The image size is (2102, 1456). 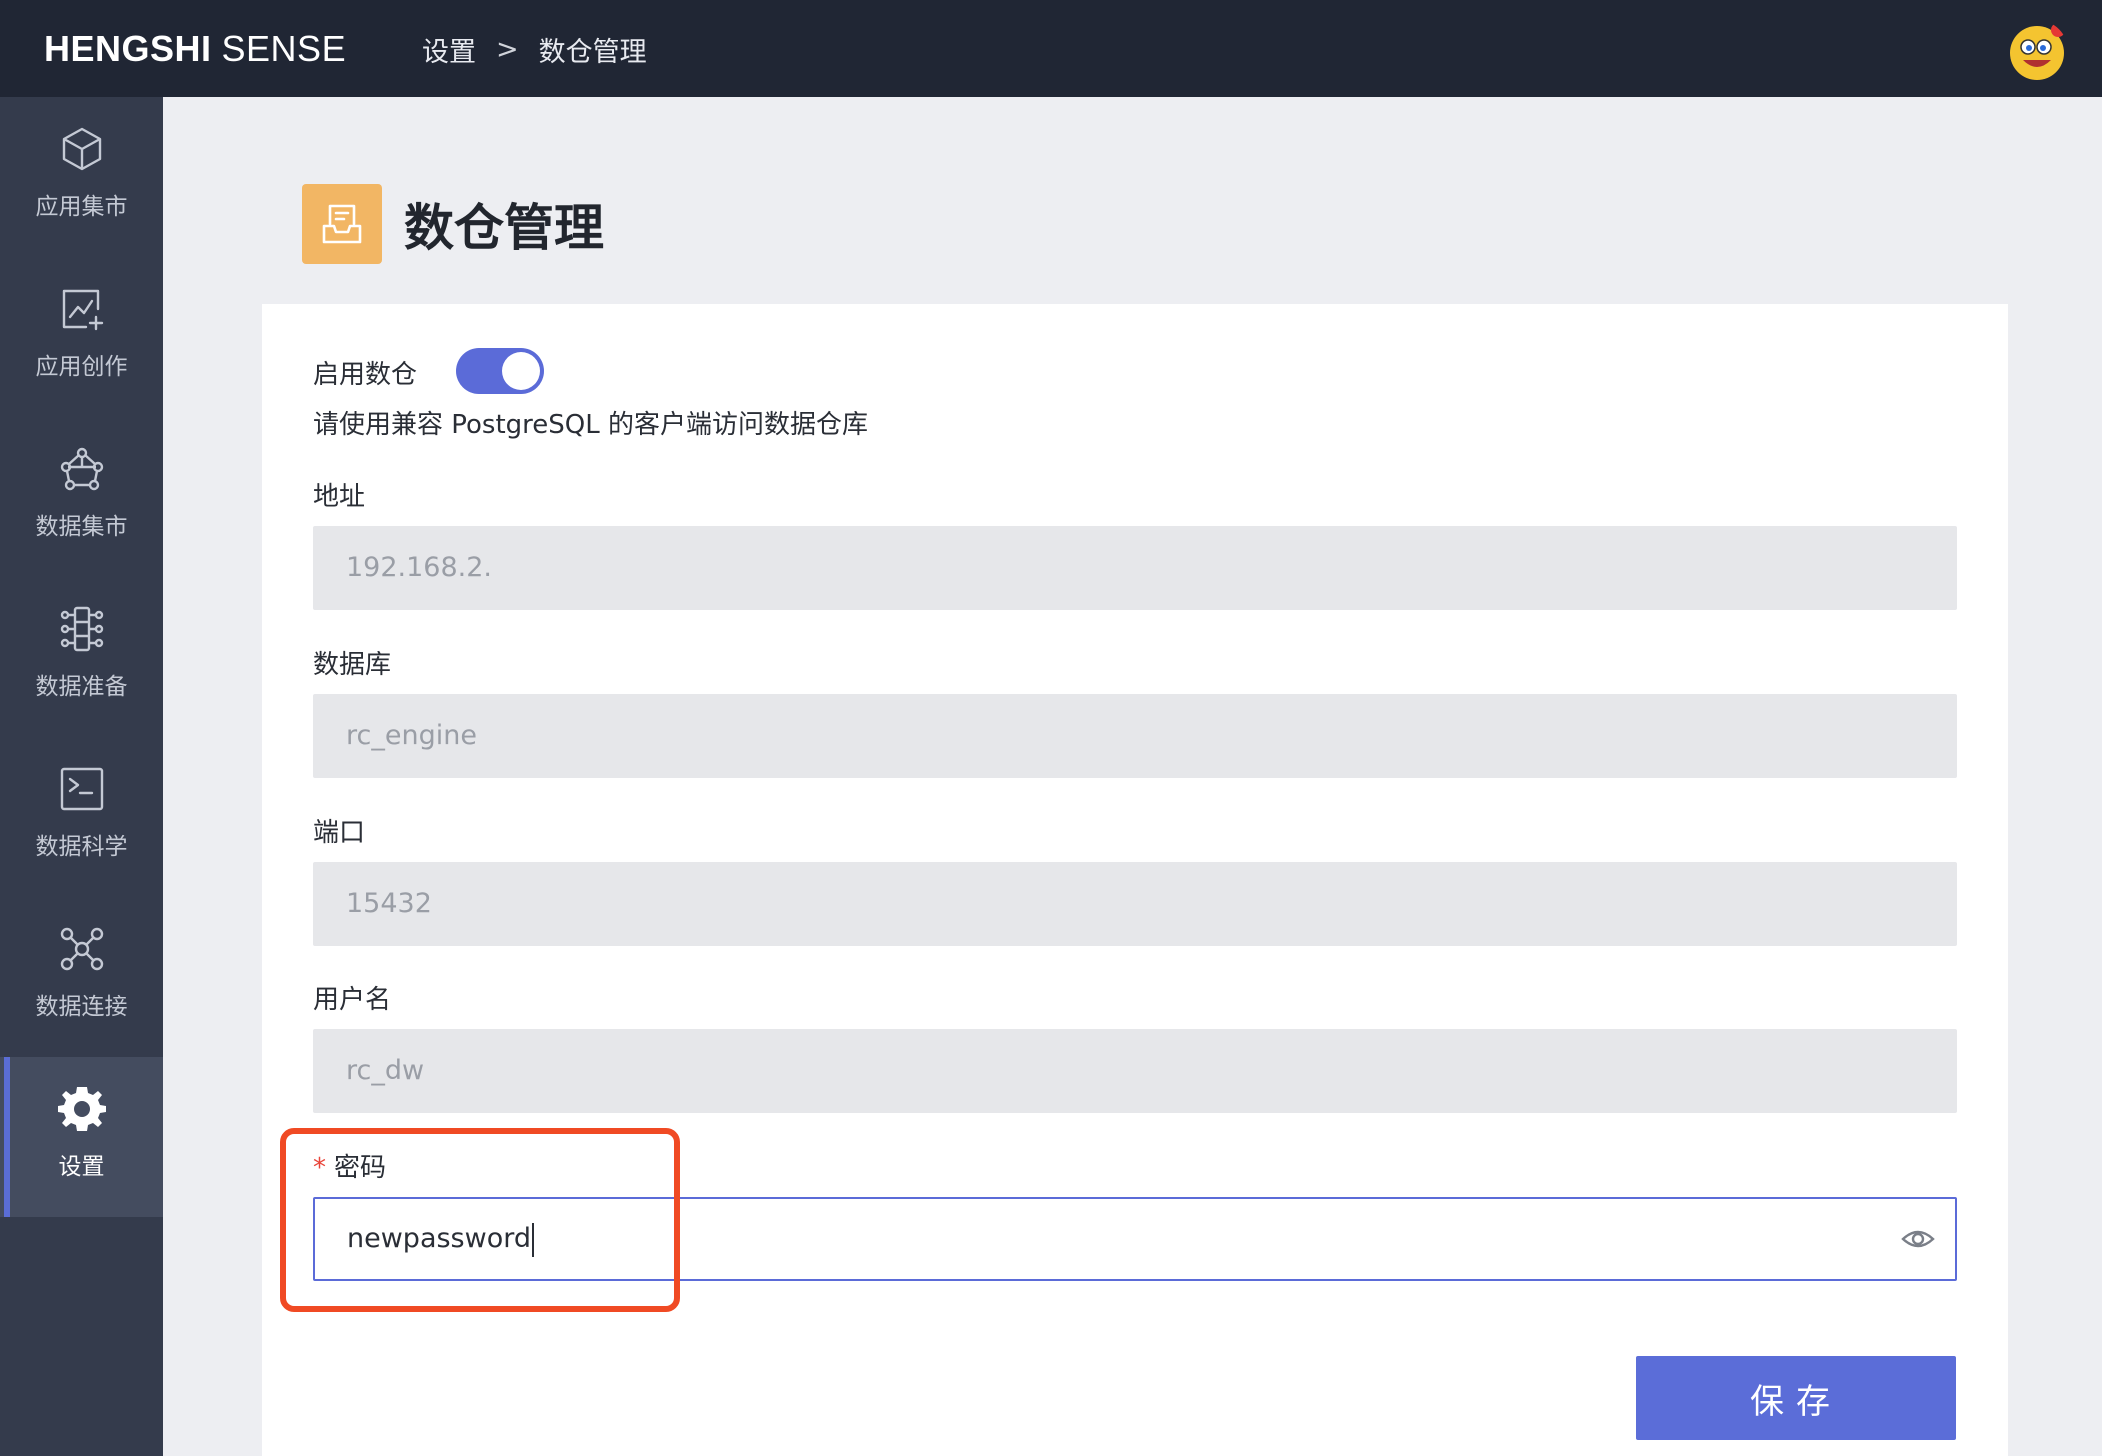 I want to click on sidebar-item-label: 数据集市, so click(x=81, y=527).